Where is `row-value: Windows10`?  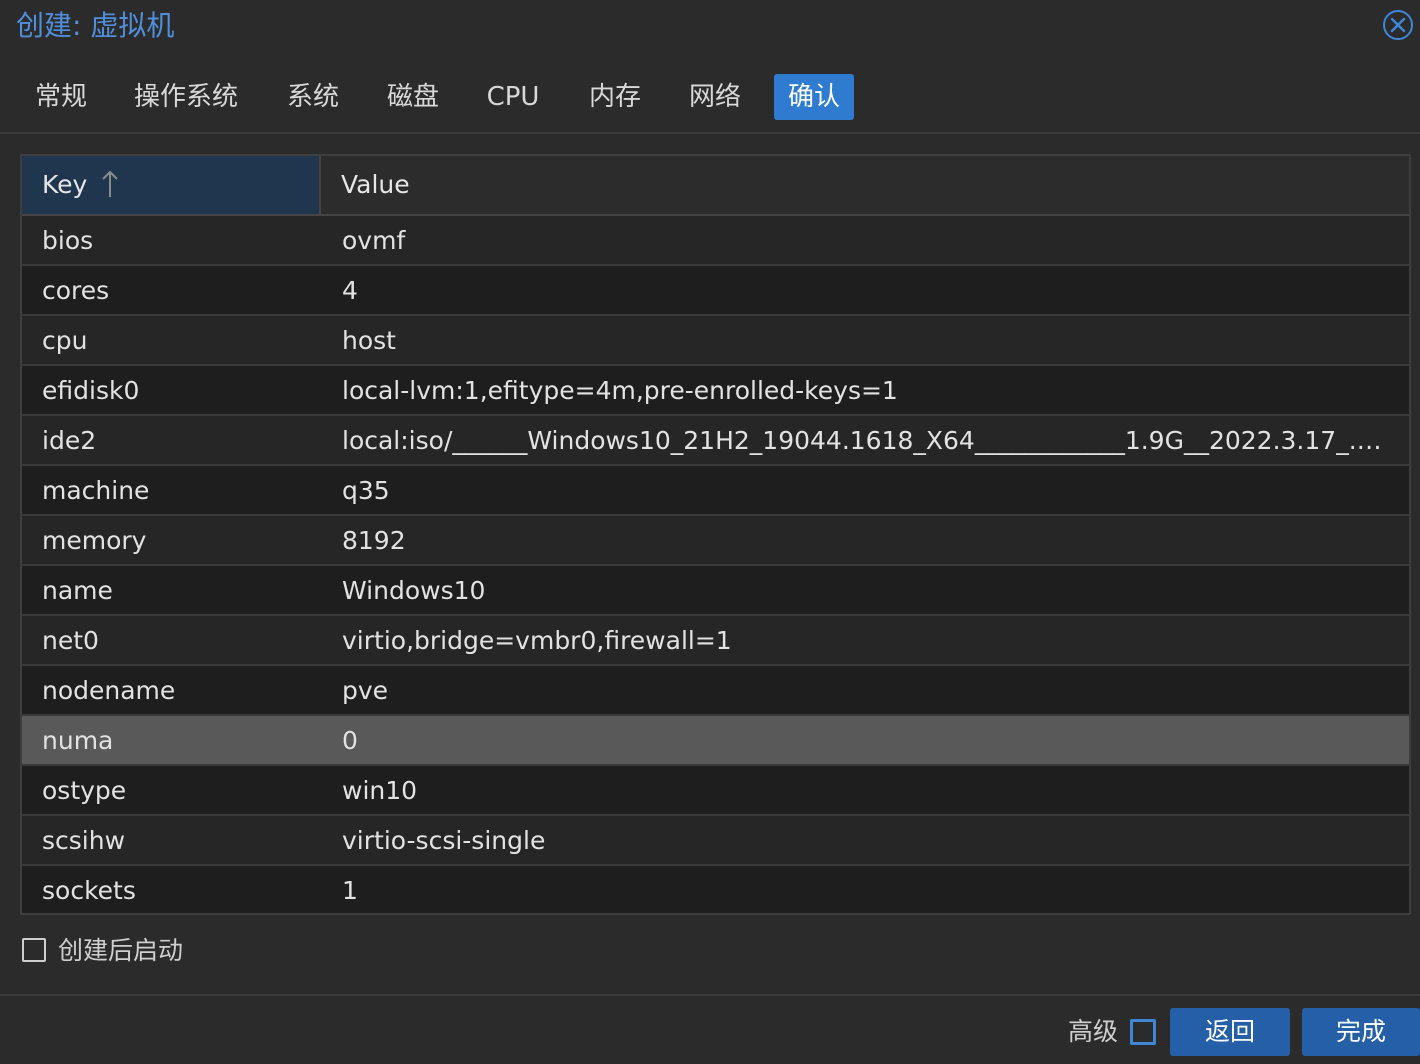 row-value: Windows10 is located at coordinates (414, 590).